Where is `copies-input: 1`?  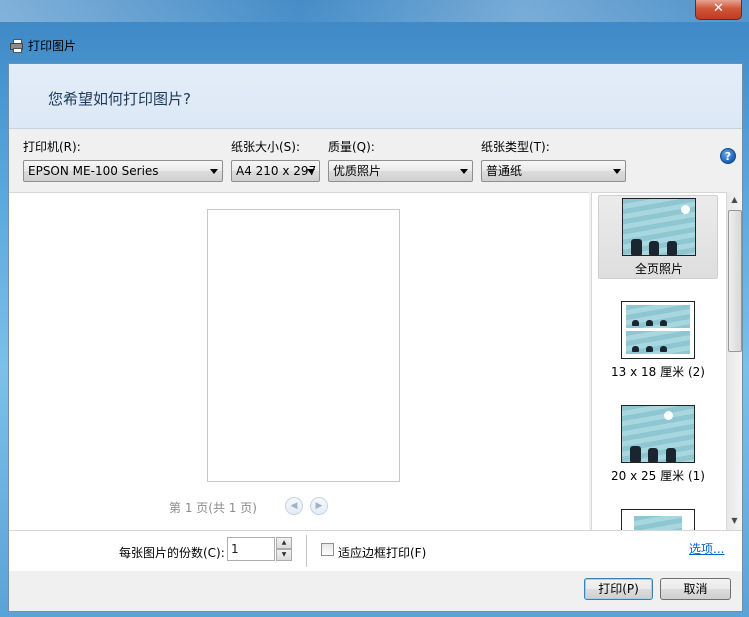
copies-input: 1 is located at coordinates (251, 549).